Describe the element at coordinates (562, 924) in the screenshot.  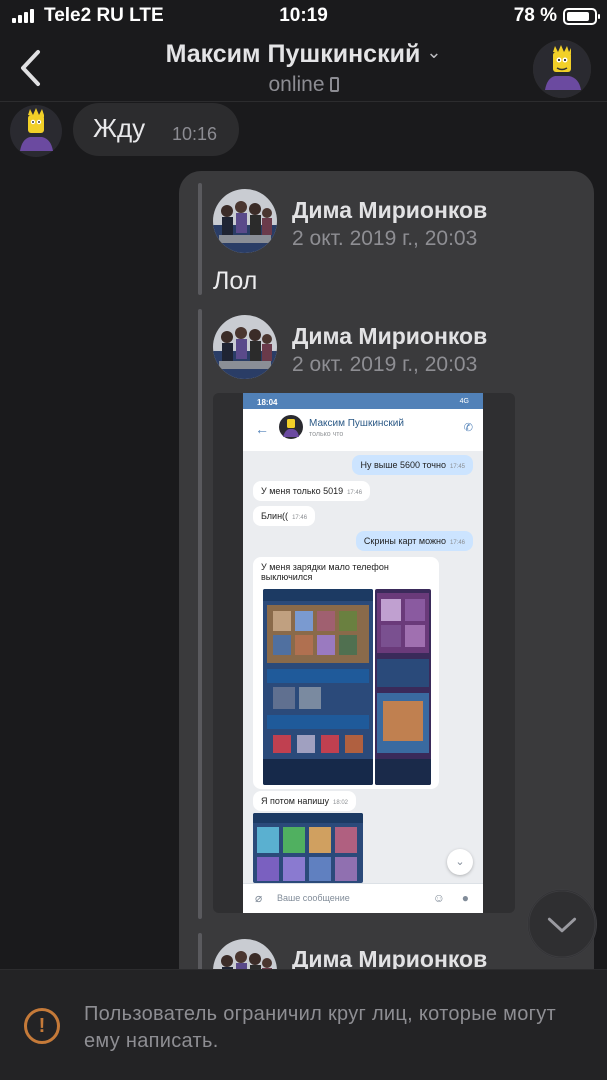
I see `scroll-down-button` at that location.